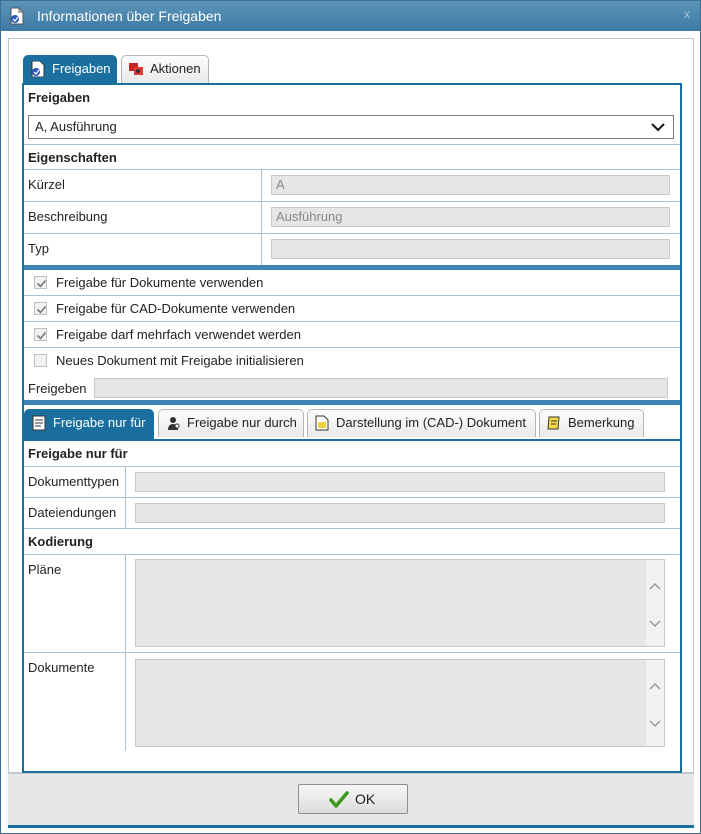 The height and width of the screenshot is (834, 701). What do you see at coordinates (81, 68) in the screenshot?
I see `tab-label: Freigaben` at bounding box center [81, 68].